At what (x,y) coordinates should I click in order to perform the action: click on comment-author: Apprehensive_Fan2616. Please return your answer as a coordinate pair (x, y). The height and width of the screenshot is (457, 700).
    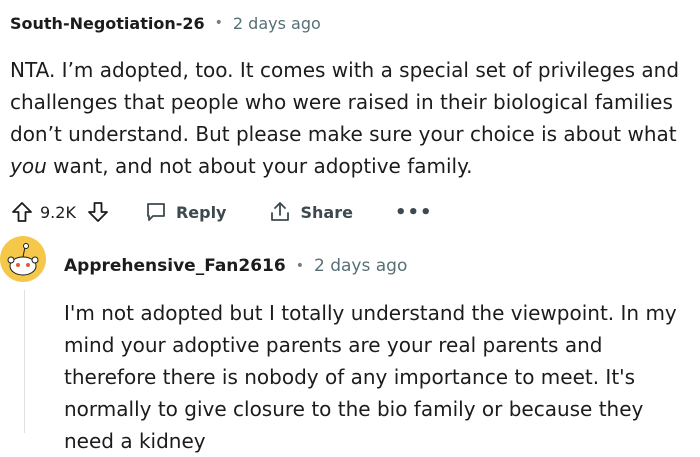
    Looking at the image, I should click on (175, 266).